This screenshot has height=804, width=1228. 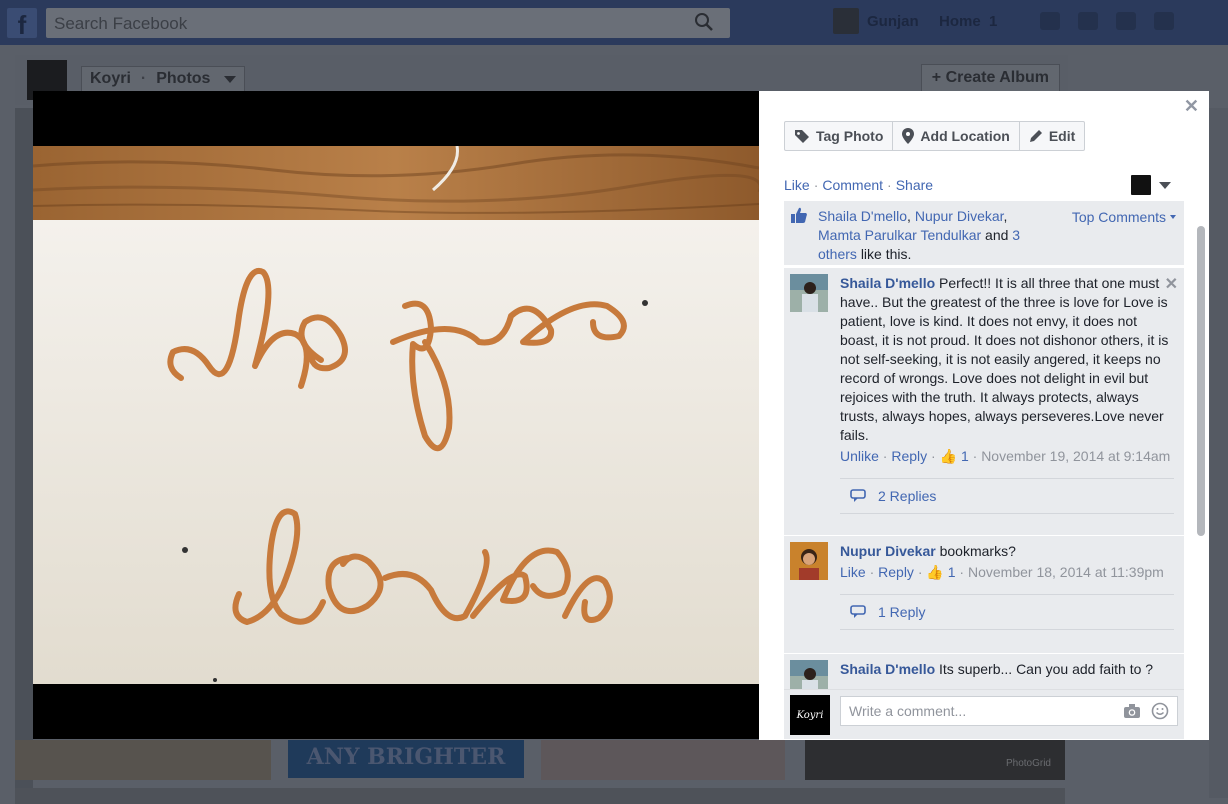 I want to click on search-bar: Search Facebook, so click(x=388, y=23).